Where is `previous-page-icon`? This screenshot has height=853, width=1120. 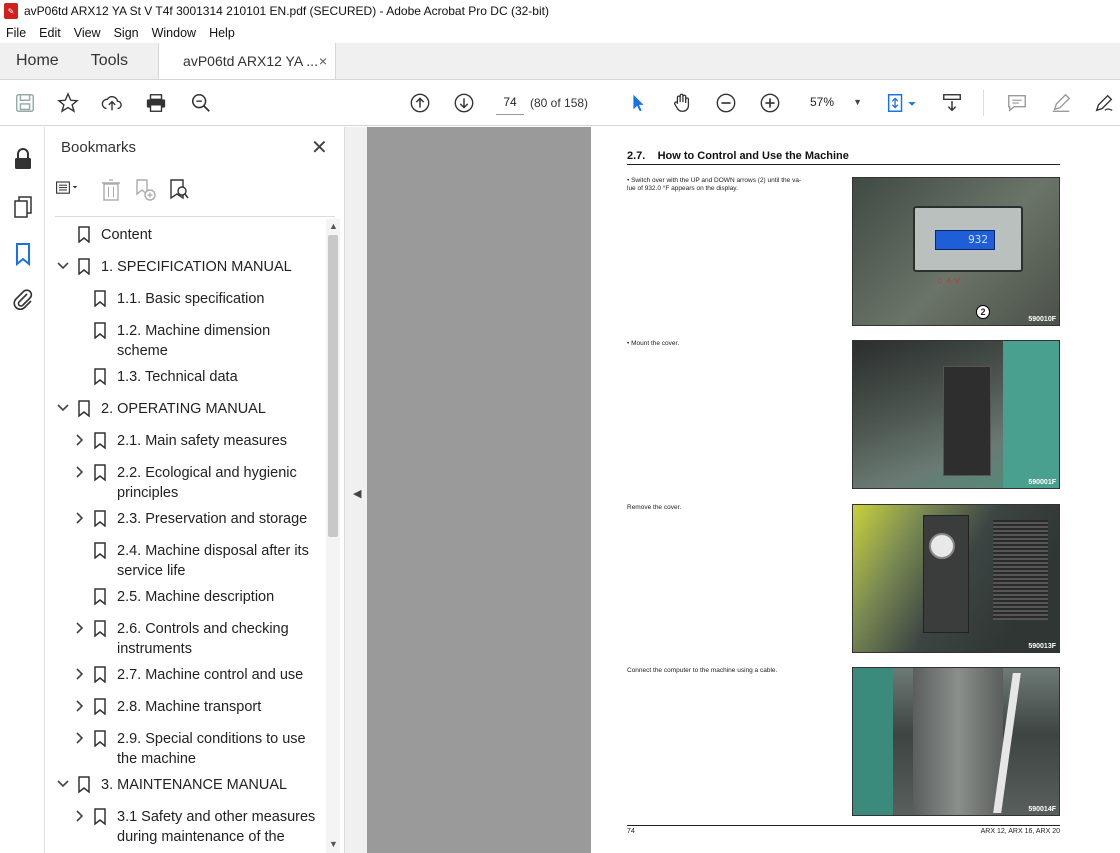
previous-page-icon is located at coordinates (420, 103).